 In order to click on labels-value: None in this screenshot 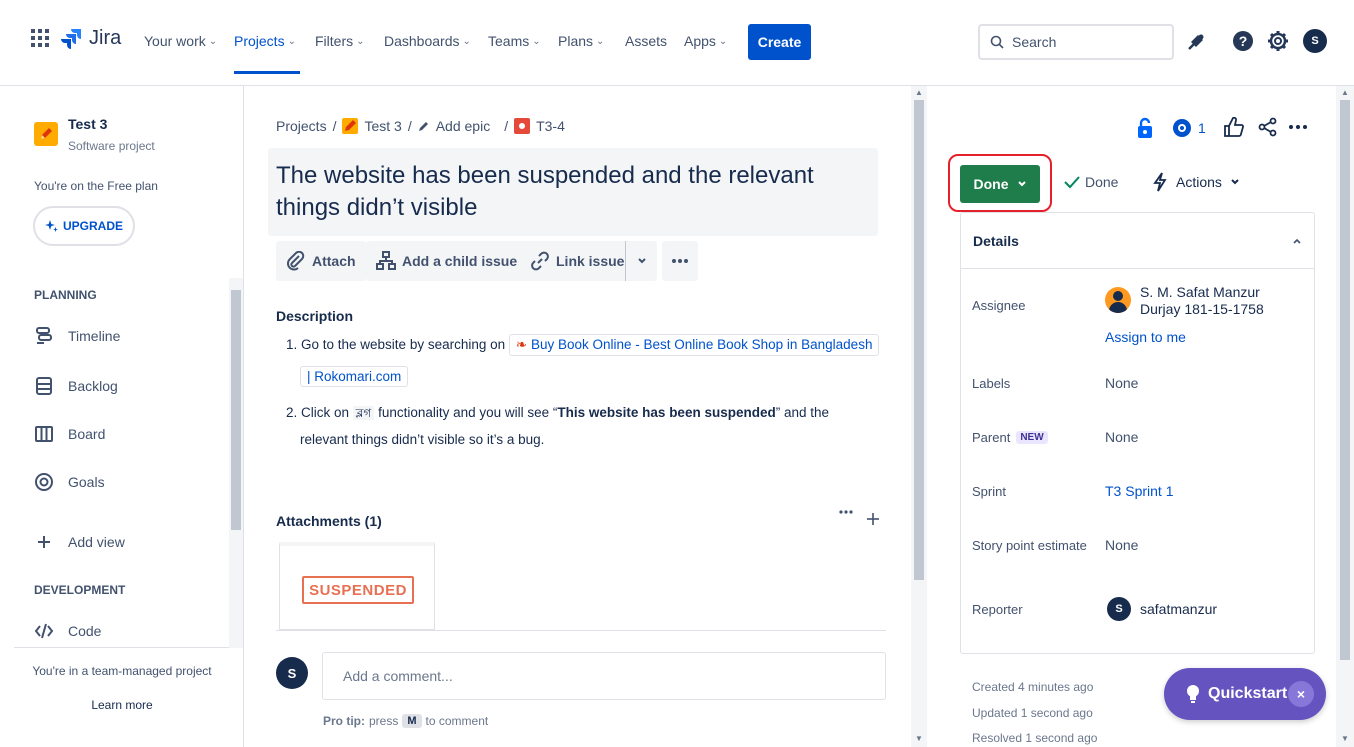, I will do `click(1121, 383)`.